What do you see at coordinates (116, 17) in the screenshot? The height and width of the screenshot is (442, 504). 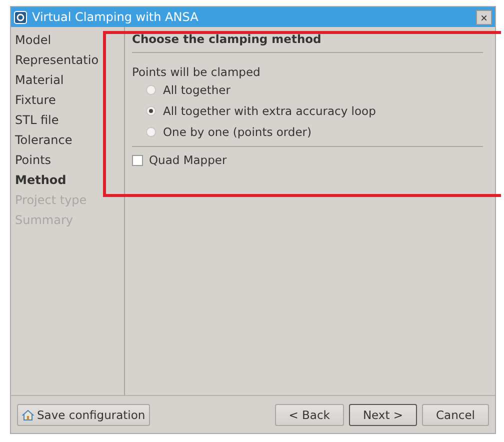 I see `window-title: Virtual Clamping with ANSA` at bounding box center [116, 17].